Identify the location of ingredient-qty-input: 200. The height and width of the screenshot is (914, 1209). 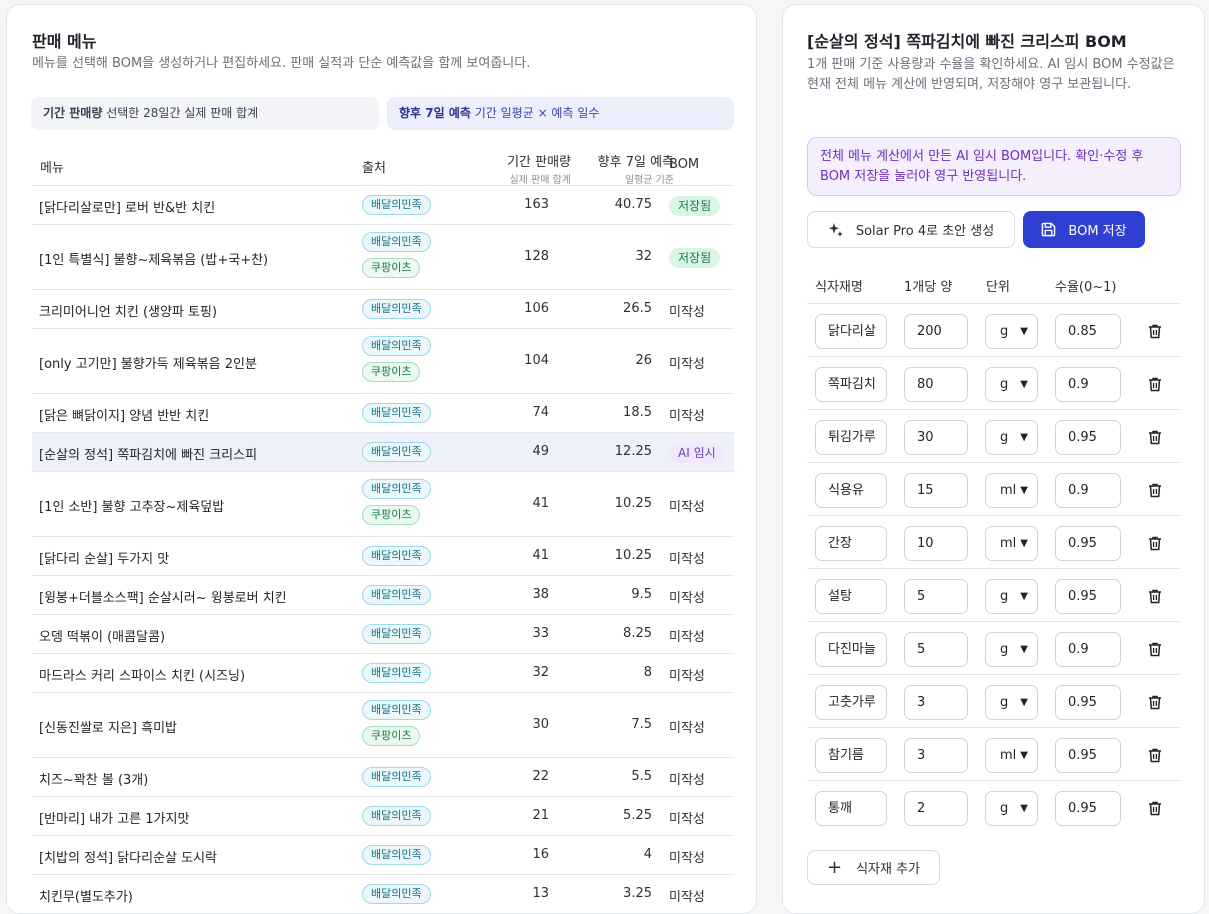
(936, 331).